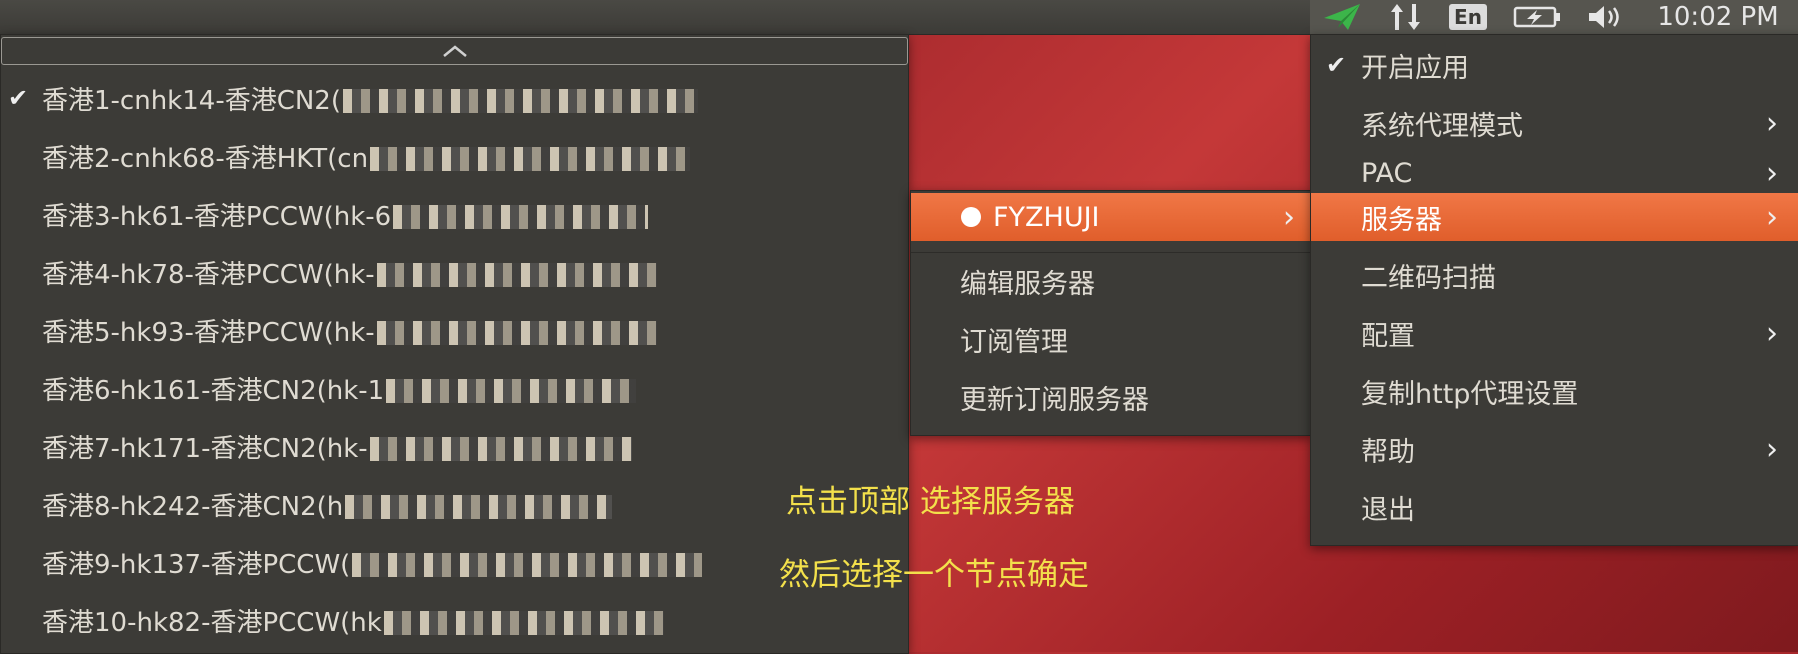 This screenshot has height=654, width=1798. I want to click on copy-http-proxy-item: 复制http代理设置, so click(1554, 391).